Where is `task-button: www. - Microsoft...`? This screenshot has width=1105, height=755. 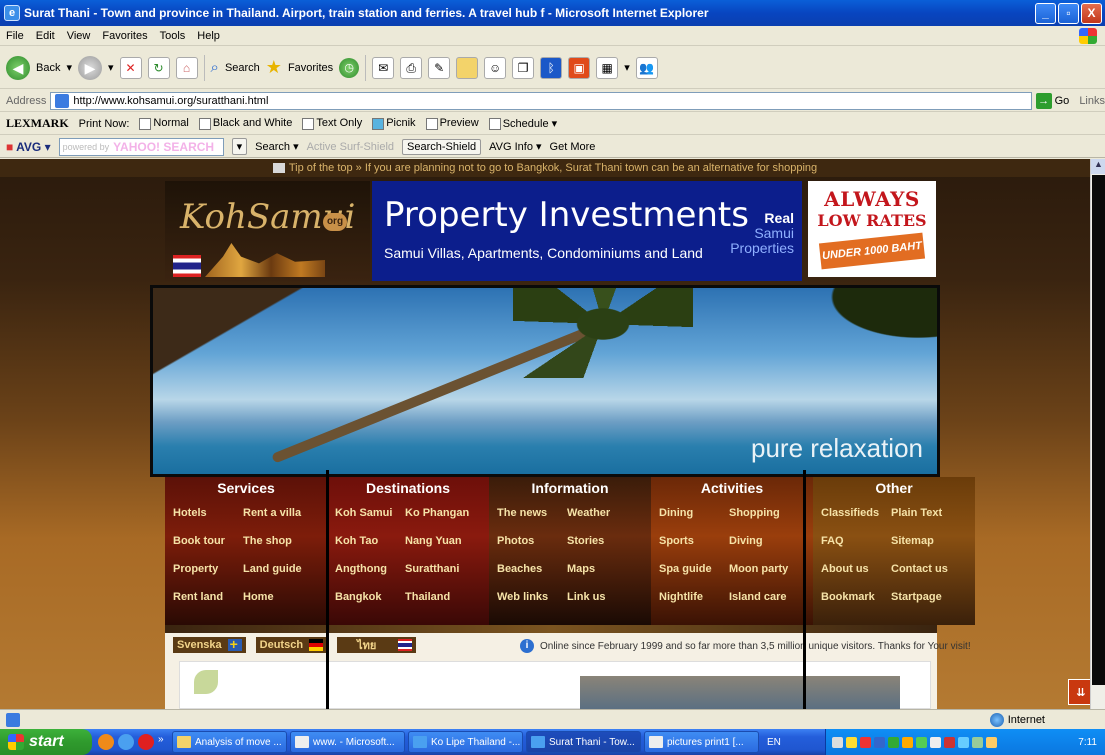
task-button: www. - Microsoft... is located at coordinates (347, 742).